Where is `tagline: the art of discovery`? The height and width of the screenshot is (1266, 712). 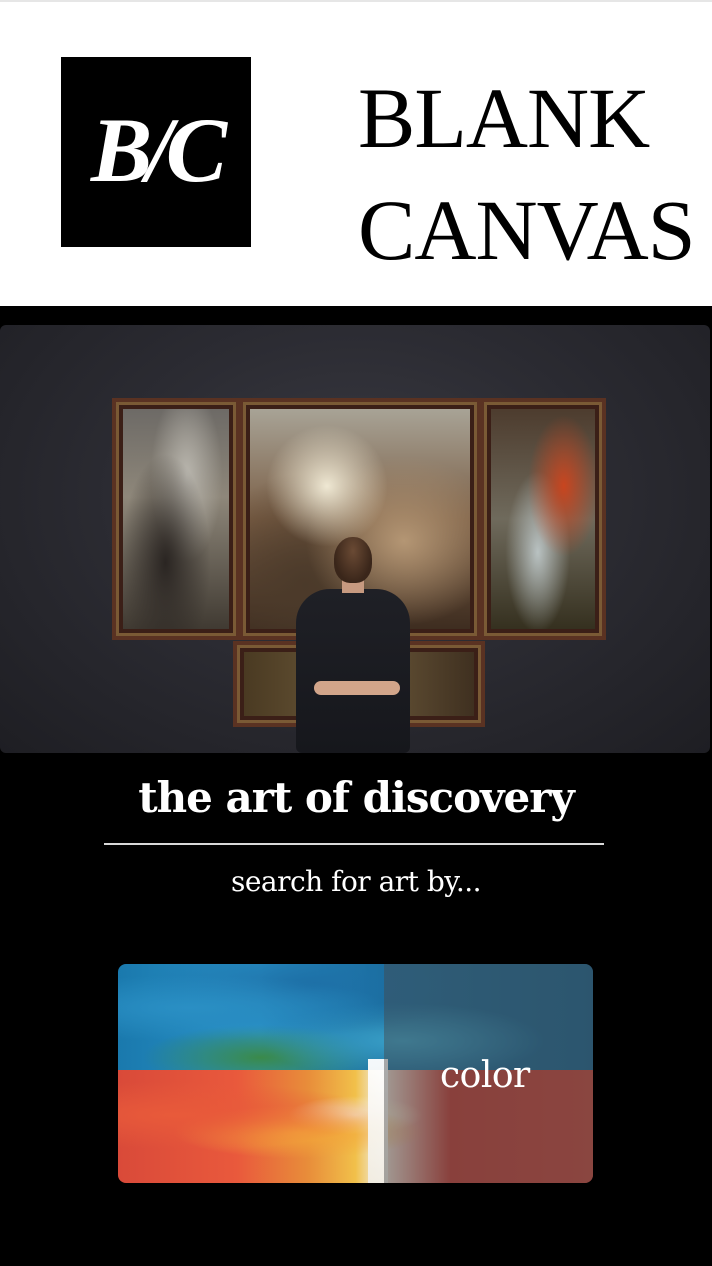
tagline: the art of discovery is located at coordinates (356, 797).